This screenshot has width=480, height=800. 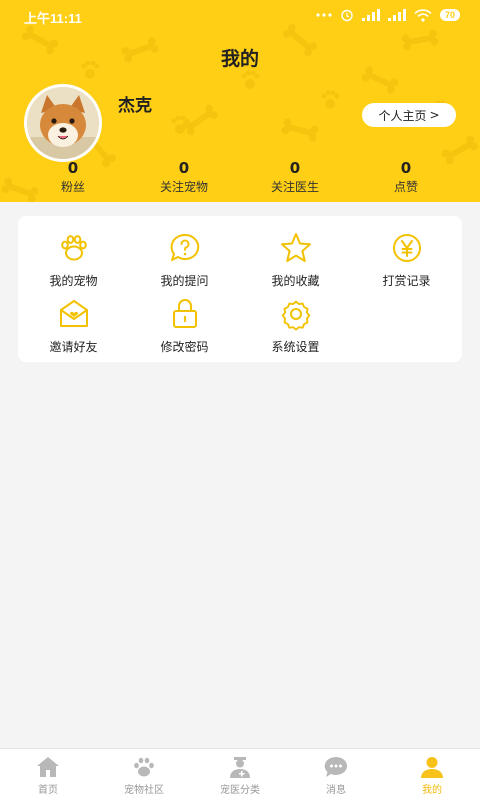 I want to click on nav-vet-categories: 宠医分类, so click(x=240, y=774).